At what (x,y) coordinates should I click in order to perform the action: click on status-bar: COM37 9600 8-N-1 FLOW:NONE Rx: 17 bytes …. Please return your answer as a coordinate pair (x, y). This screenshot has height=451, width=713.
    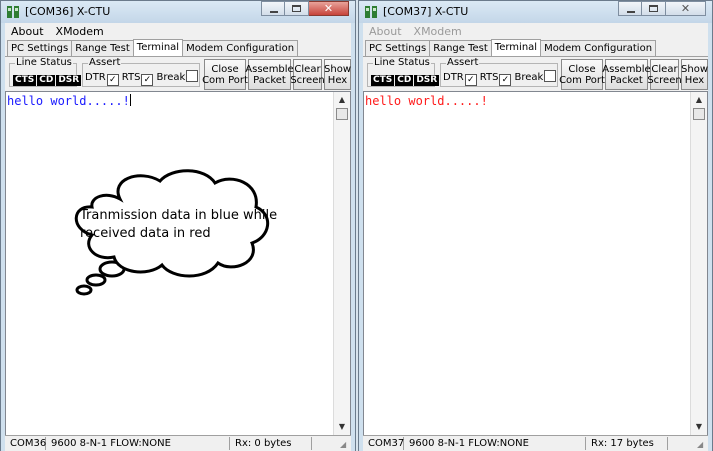
    Looking at the image, I should click on (535, 443).